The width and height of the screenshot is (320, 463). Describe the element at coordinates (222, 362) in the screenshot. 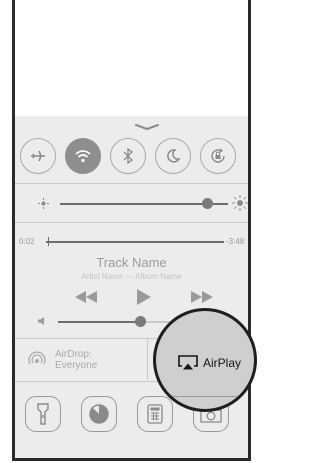

I see `airplay-label: AirPlay` at that location.